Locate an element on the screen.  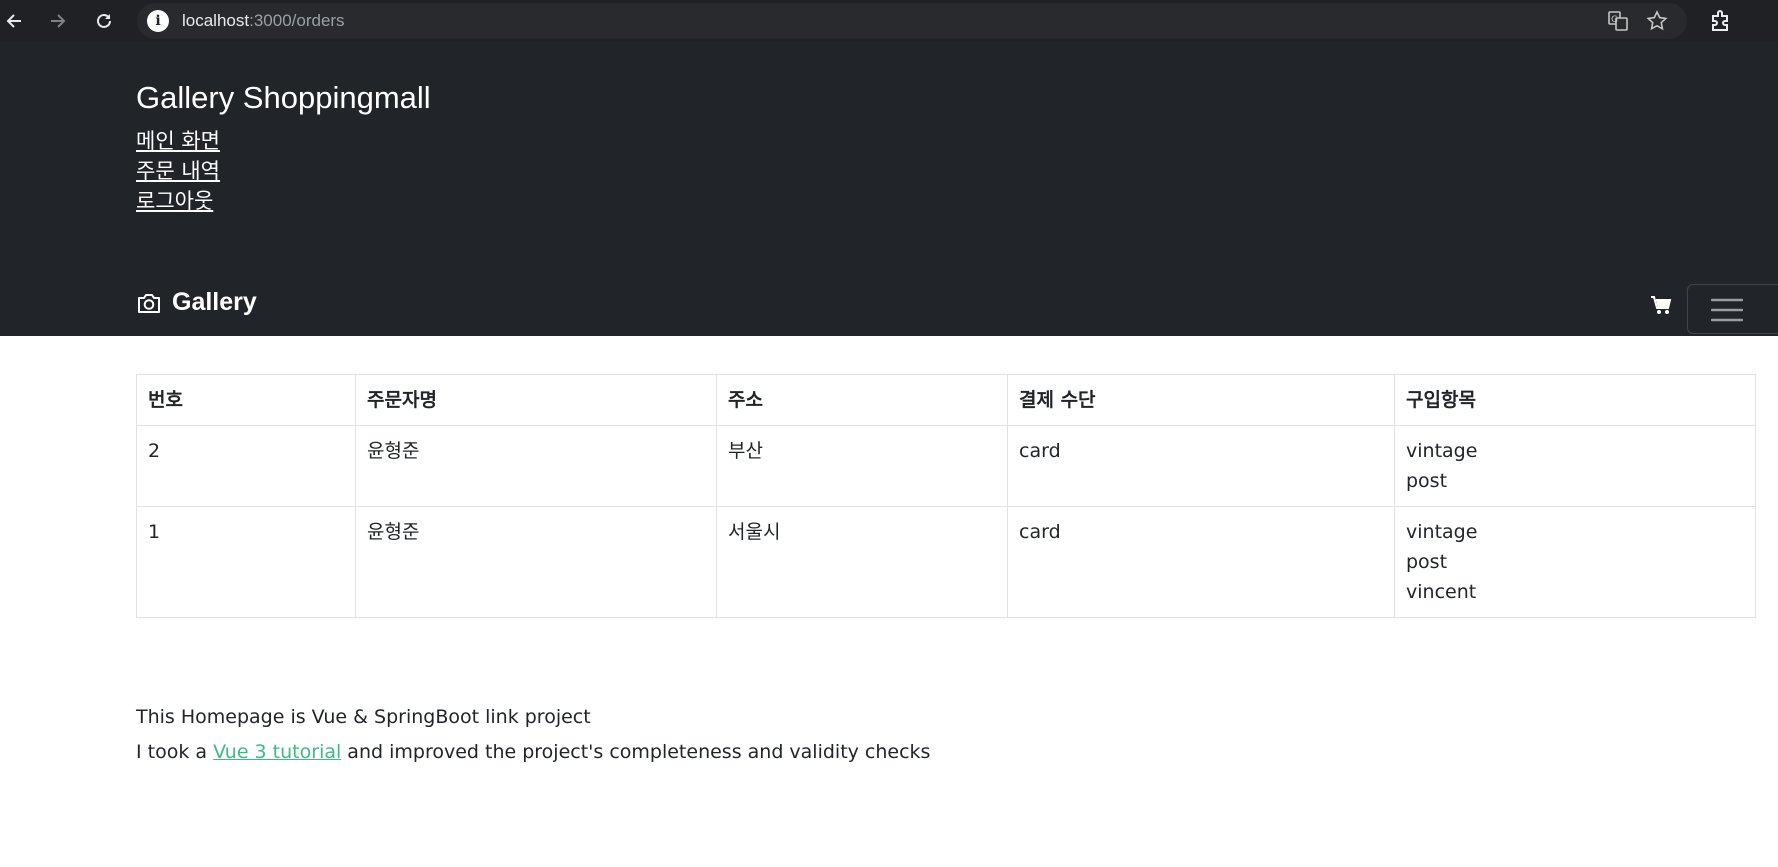
back-icon is located at coordinates (14, 21).